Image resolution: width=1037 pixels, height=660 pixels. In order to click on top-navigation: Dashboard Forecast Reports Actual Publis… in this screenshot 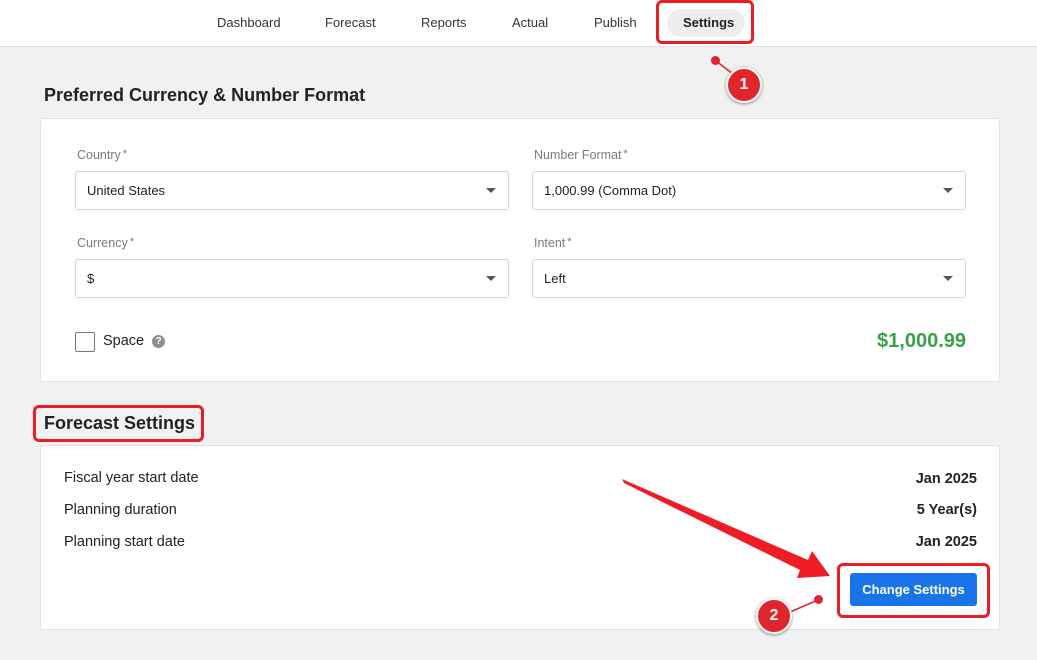, I will do `click(518, 23)`.